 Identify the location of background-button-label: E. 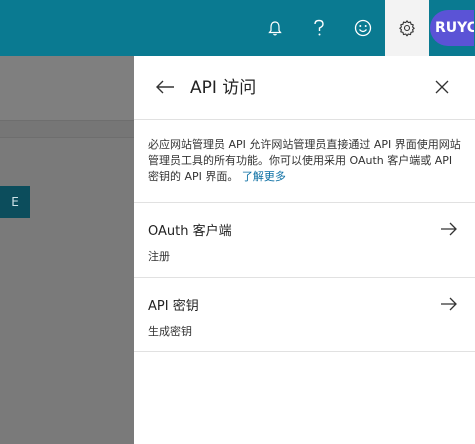
(15, 202).